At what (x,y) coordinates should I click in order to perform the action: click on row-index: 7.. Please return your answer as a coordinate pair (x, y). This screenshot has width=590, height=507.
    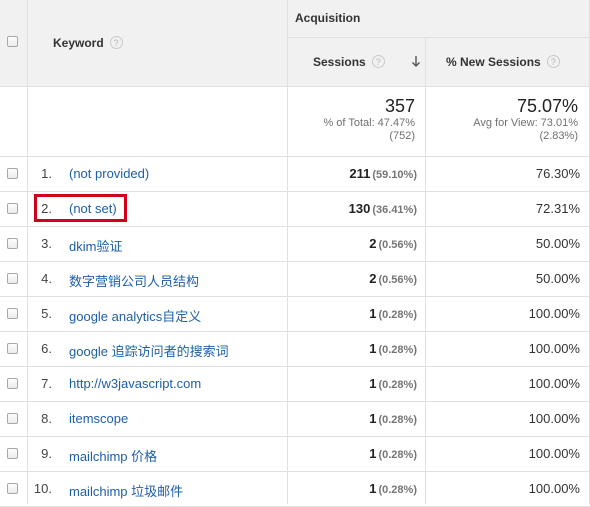
    Looking at the image, I should click on (46, 383).